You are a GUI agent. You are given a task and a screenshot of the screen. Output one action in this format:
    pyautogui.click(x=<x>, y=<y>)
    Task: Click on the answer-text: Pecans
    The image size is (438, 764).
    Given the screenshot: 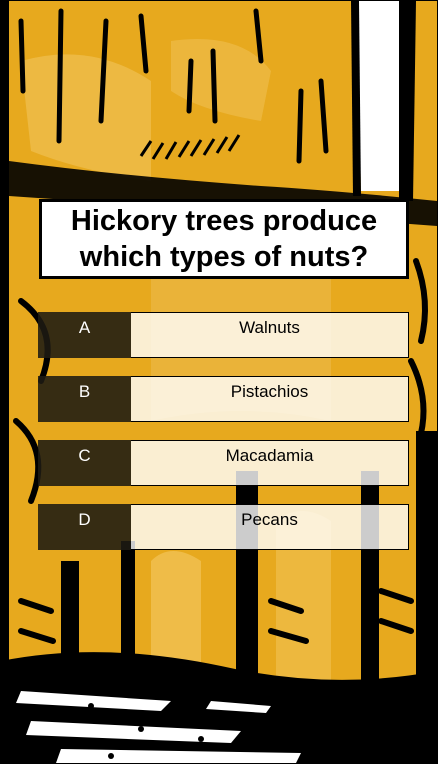 What is the action you would take?
    pyautogui.click(x=270, y=527)
    